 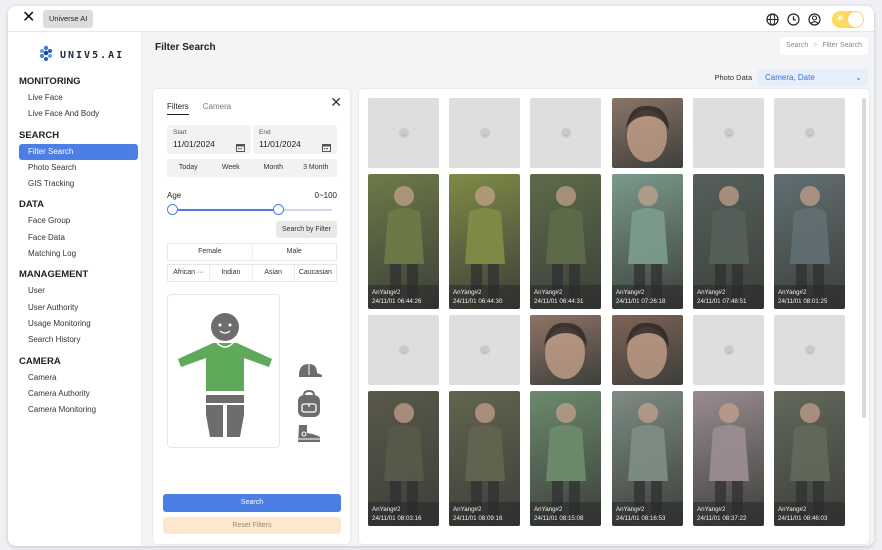 What do you see at coordinates (209, 139) in the screenshot?
I see `start-date-field: Start 11/01/2024` at bounding box center [209, 139].